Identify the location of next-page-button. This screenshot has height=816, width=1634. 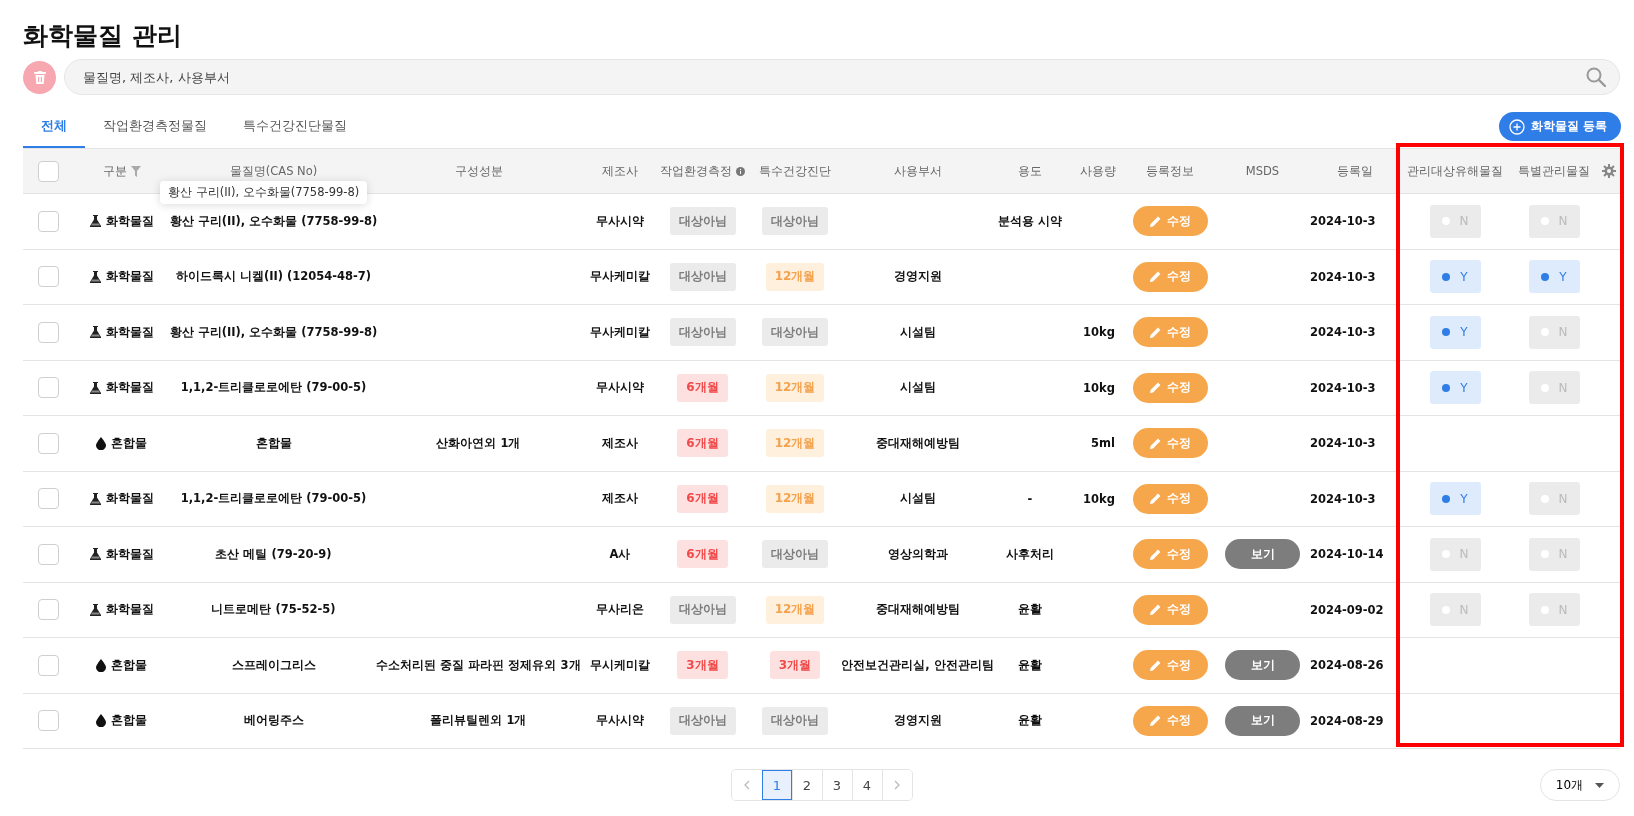
(896, 785).